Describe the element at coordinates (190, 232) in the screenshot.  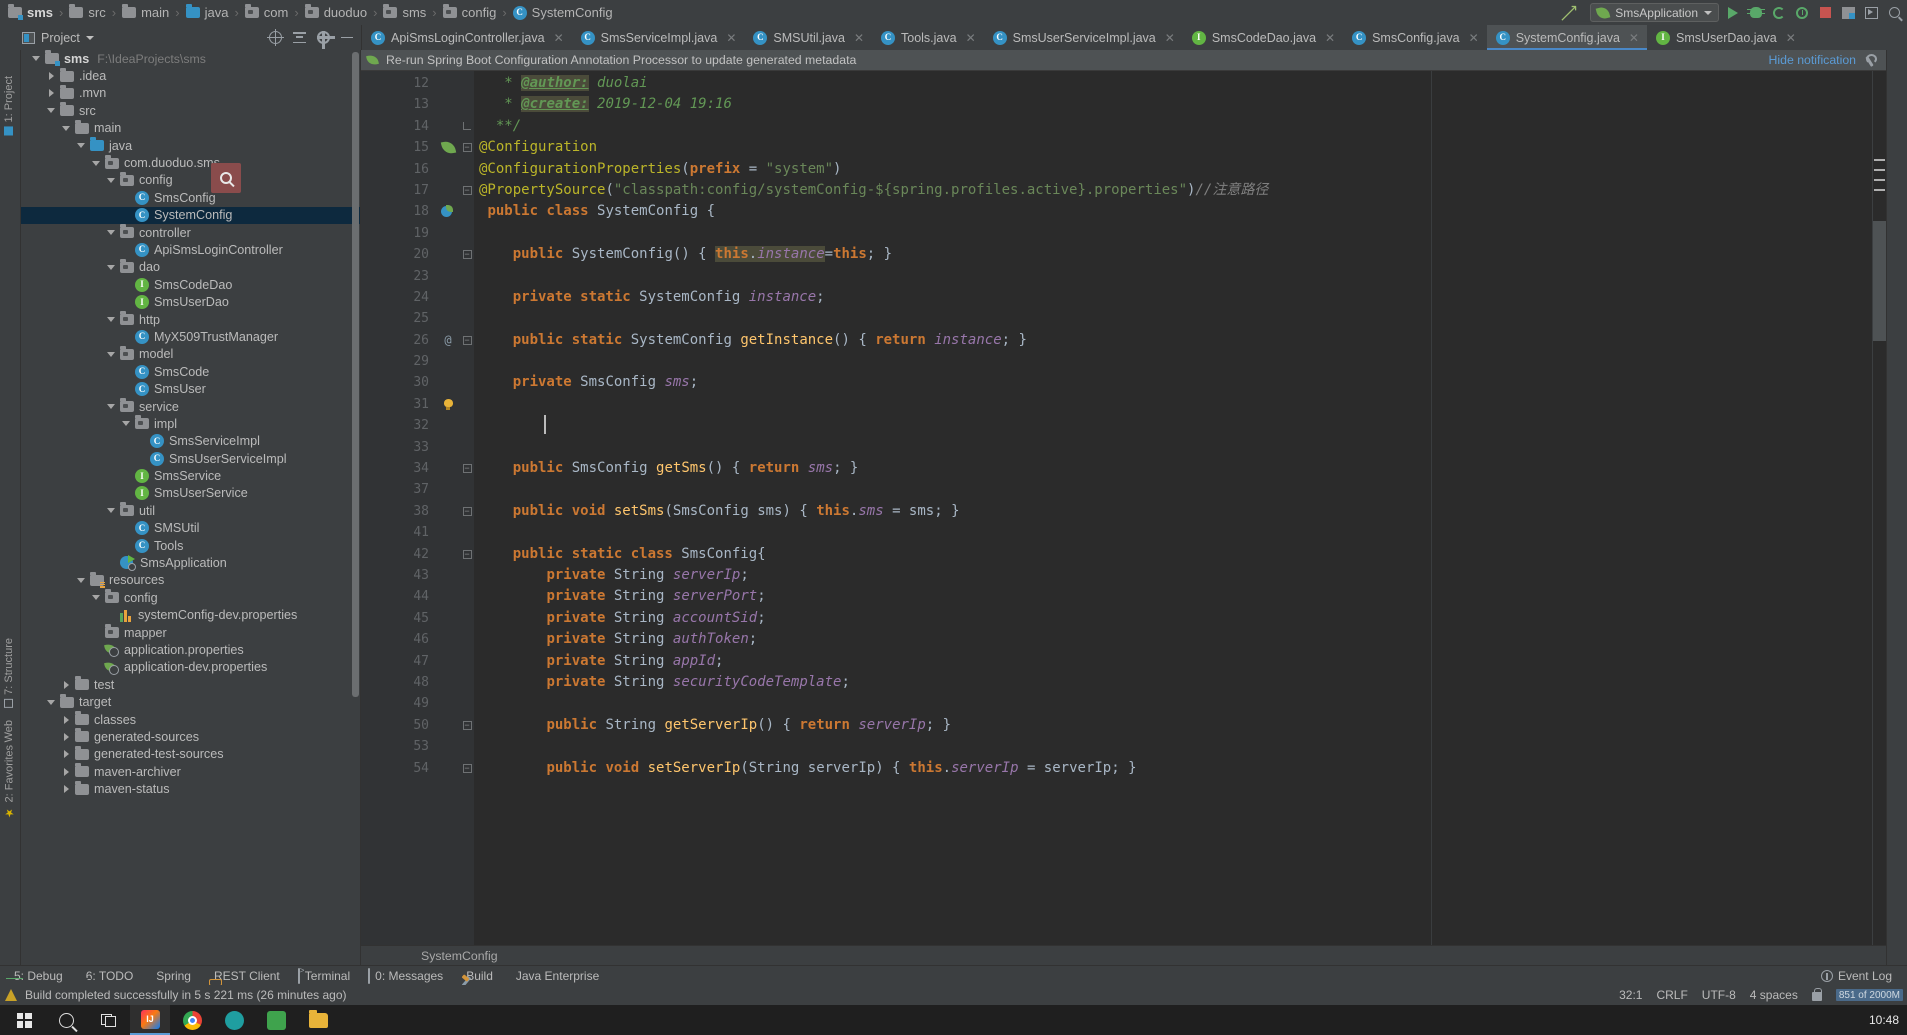
I see `tree-node-controller: controller` at that location.